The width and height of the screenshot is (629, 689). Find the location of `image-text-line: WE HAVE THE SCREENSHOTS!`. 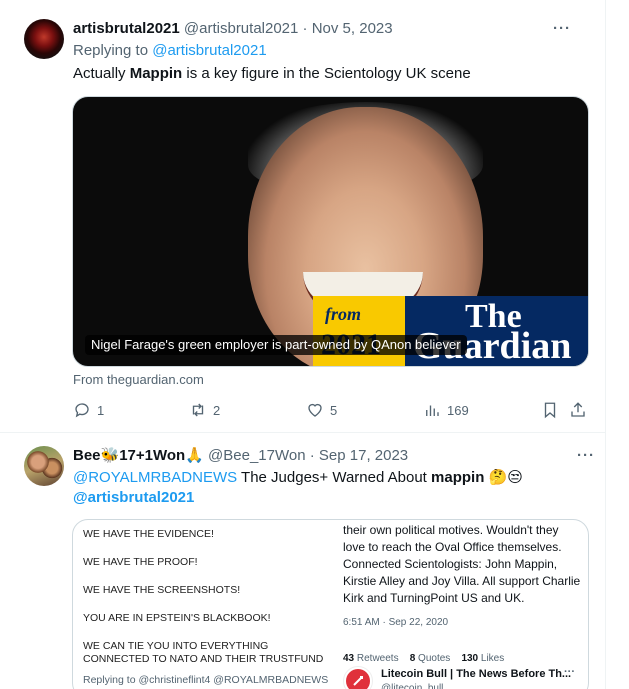

image-text-line: WE HAVE THE SCREENSHOTS! is located at coordinates (162, 590).